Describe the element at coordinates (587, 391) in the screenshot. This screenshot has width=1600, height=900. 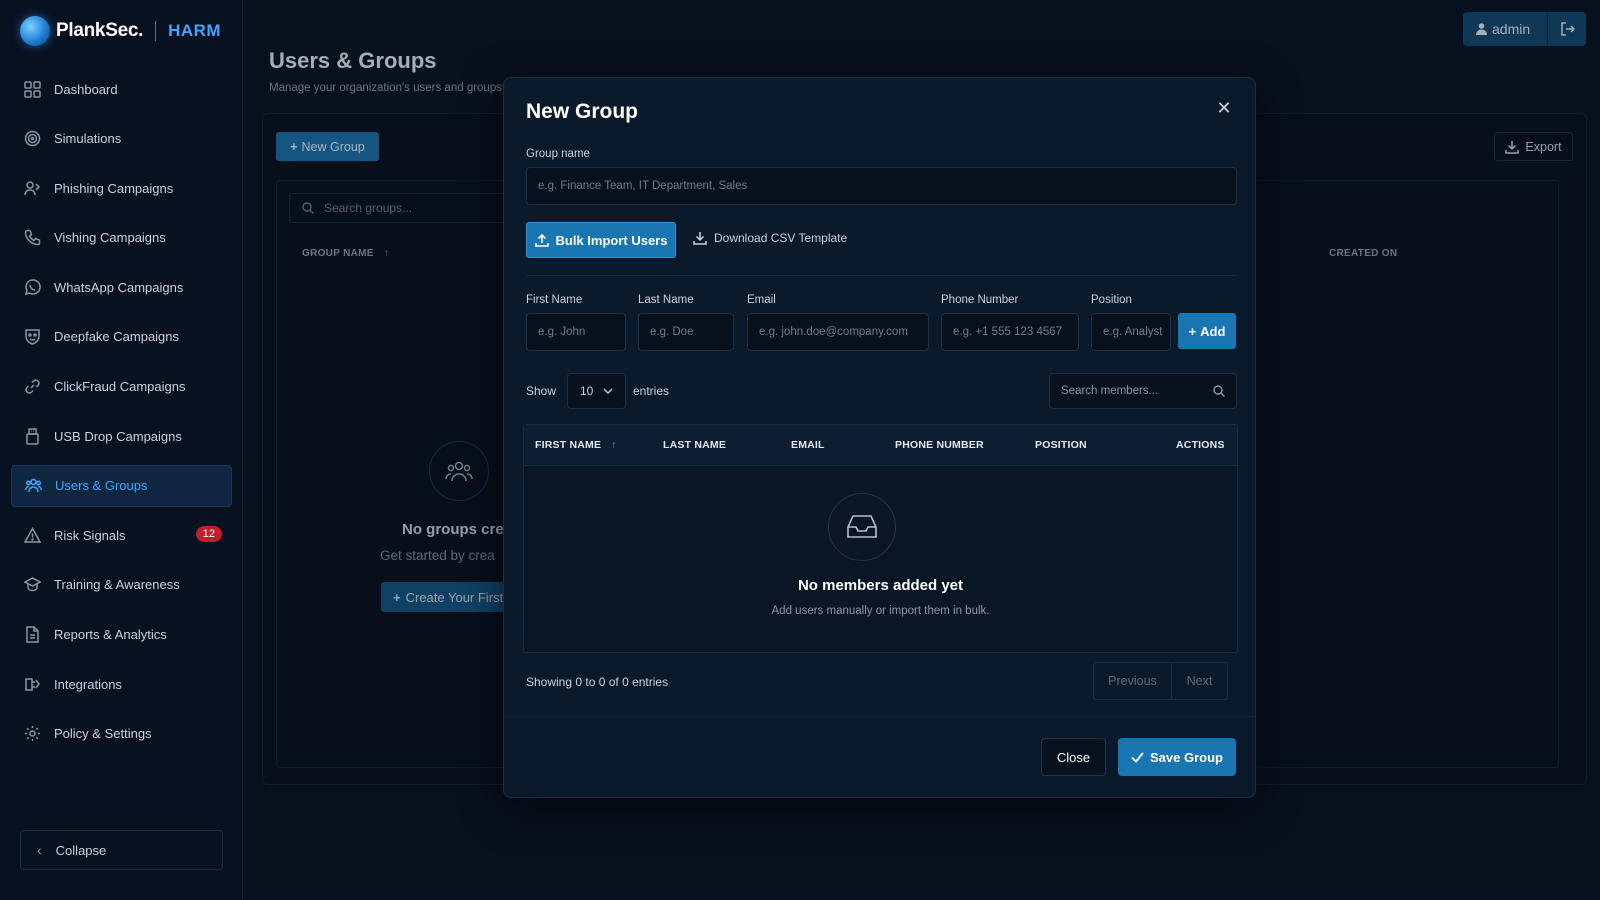
I see `page-size-value: 10` at that location.